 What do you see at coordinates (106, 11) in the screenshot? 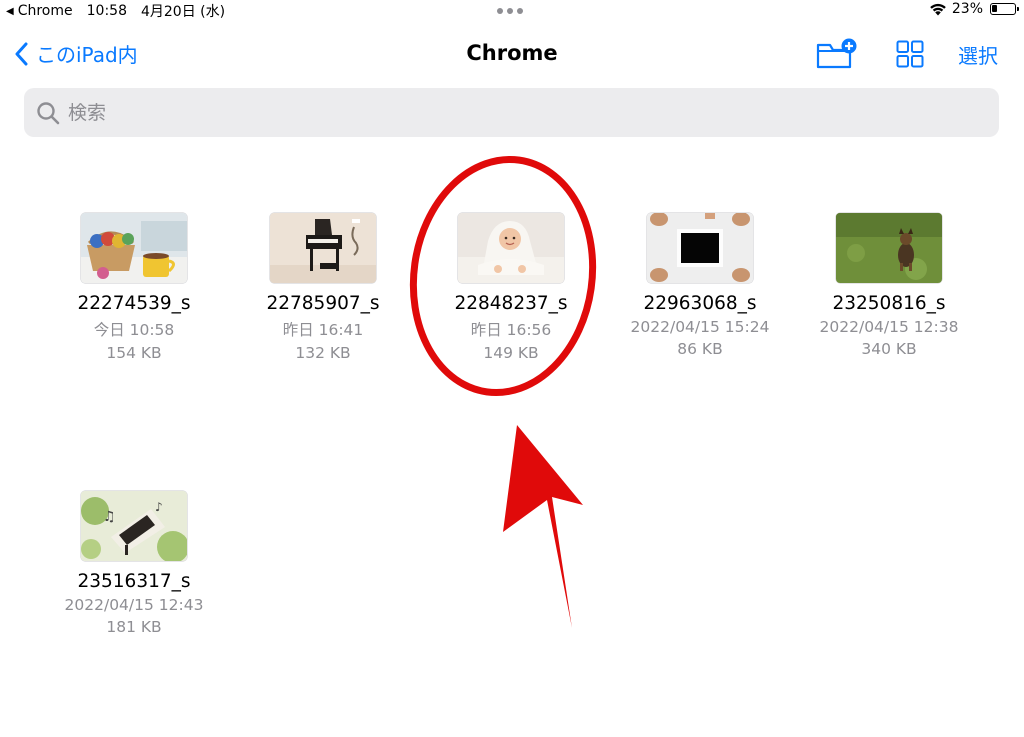
I see `status-time: 10:58` at bounding box center [106, 11].